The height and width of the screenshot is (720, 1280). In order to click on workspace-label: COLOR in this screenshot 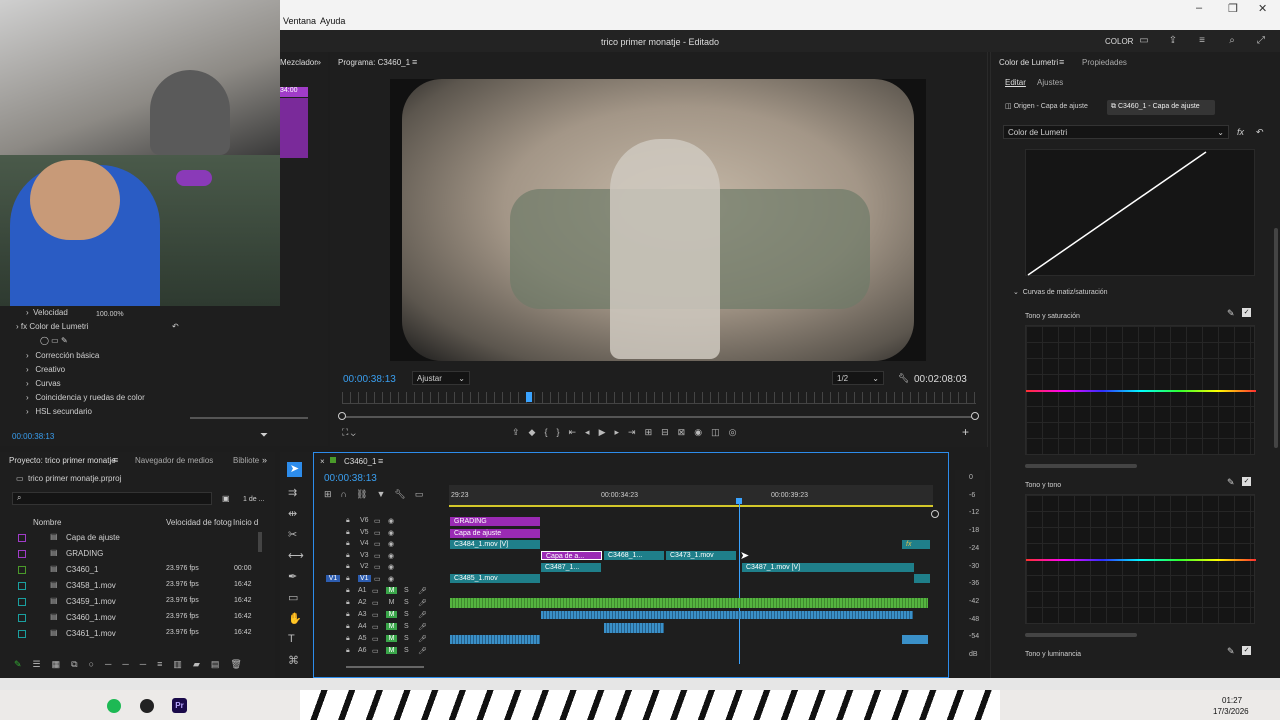, I will do `click(1119, 41)`.